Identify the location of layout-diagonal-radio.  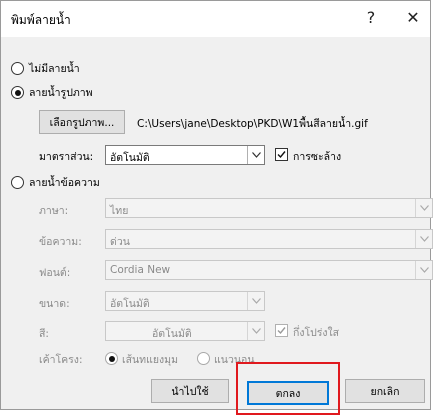
(111, 358).